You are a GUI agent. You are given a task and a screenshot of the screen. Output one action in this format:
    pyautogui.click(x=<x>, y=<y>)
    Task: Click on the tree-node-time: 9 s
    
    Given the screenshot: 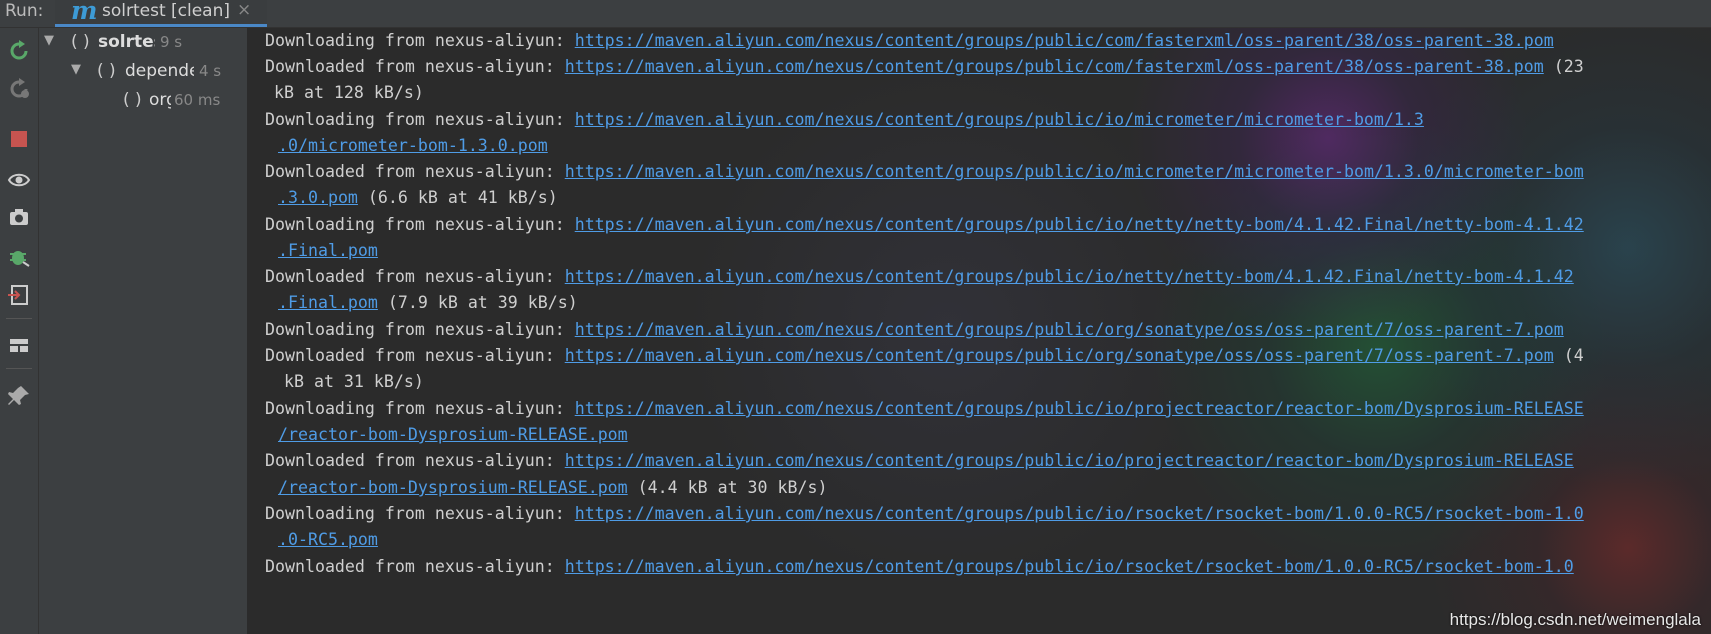 What is the action you would take?
    pyautogui.click(x=171, y=42)
    